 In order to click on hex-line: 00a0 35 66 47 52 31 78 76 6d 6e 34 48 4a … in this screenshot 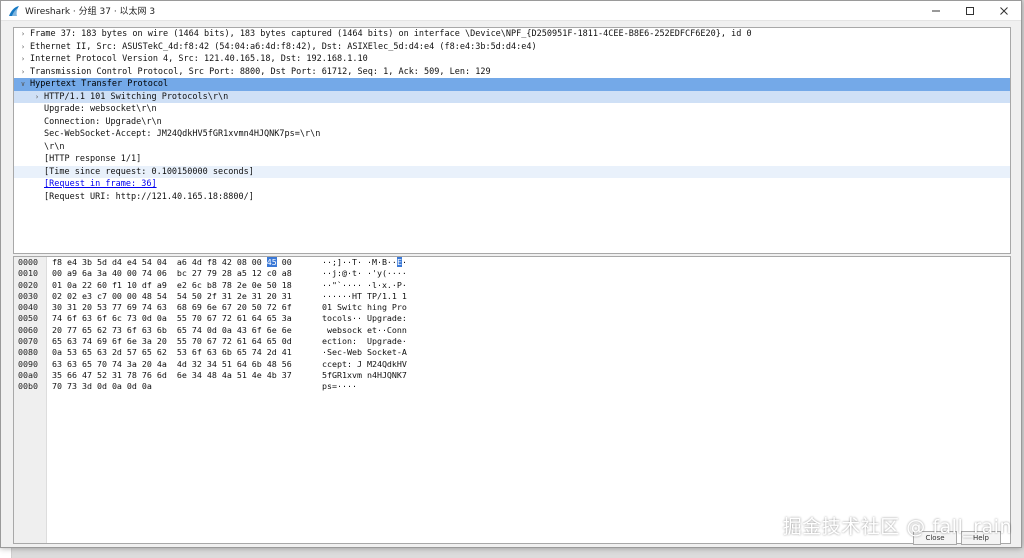, I will do `click(512, 375)`.